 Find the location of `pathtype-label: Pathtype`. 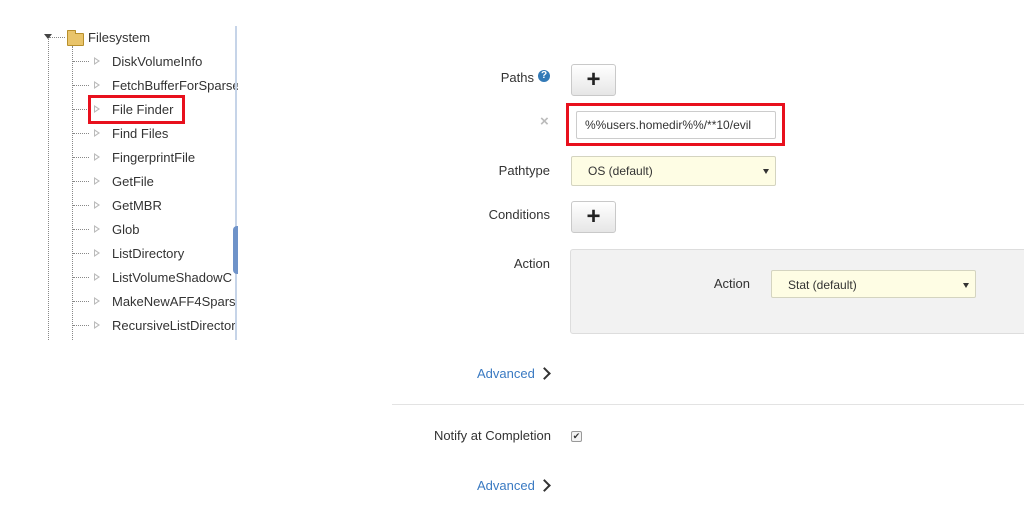

pathtype-label: Pathtype is located at coordinates (524, 170).